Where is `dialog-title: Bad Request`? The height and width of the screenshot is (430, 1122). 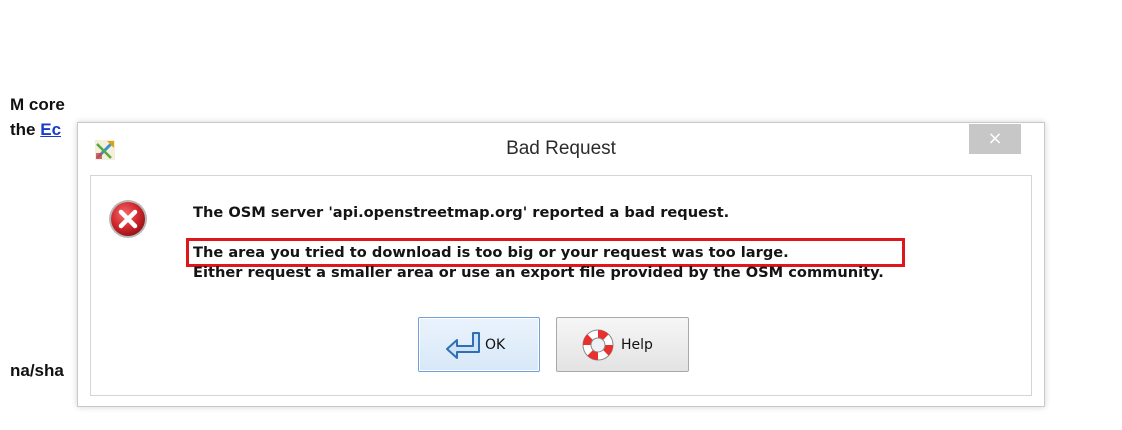
dialog-title: Bad Request is located at coordinates (561, 148).